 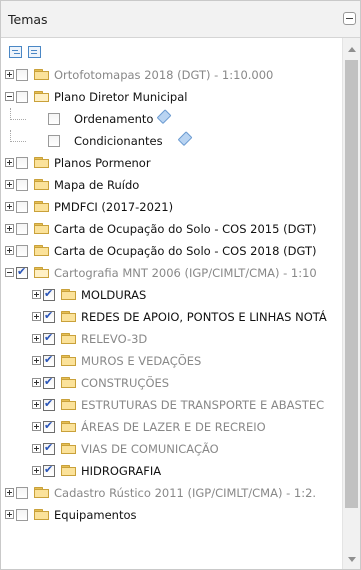 I want to click on layer-label: Ordenamento, so click(x=113, y=119).